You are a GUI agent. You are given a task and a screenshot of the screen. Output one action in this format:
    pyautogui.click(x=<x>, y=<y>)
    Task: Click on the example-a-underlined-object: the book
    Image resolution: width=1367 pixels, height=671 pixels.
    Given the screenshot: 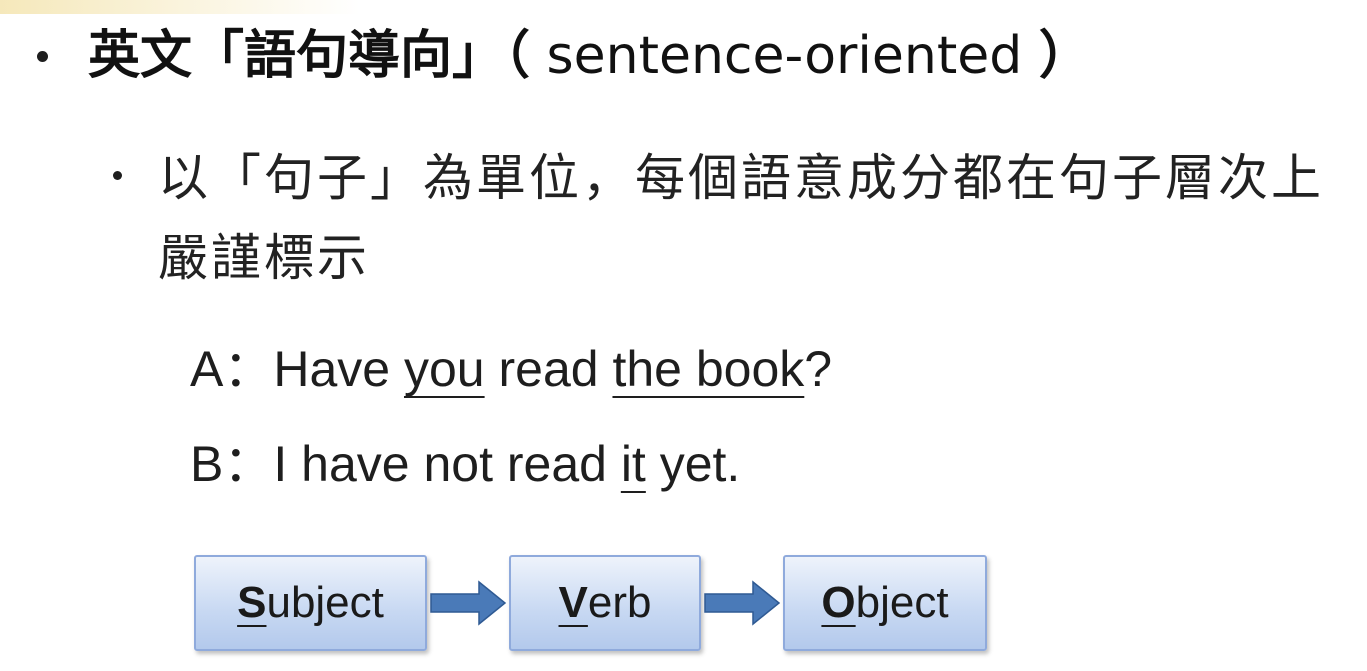 What is the action you would take?
    pyautogui.click(x=708, y=369)
    